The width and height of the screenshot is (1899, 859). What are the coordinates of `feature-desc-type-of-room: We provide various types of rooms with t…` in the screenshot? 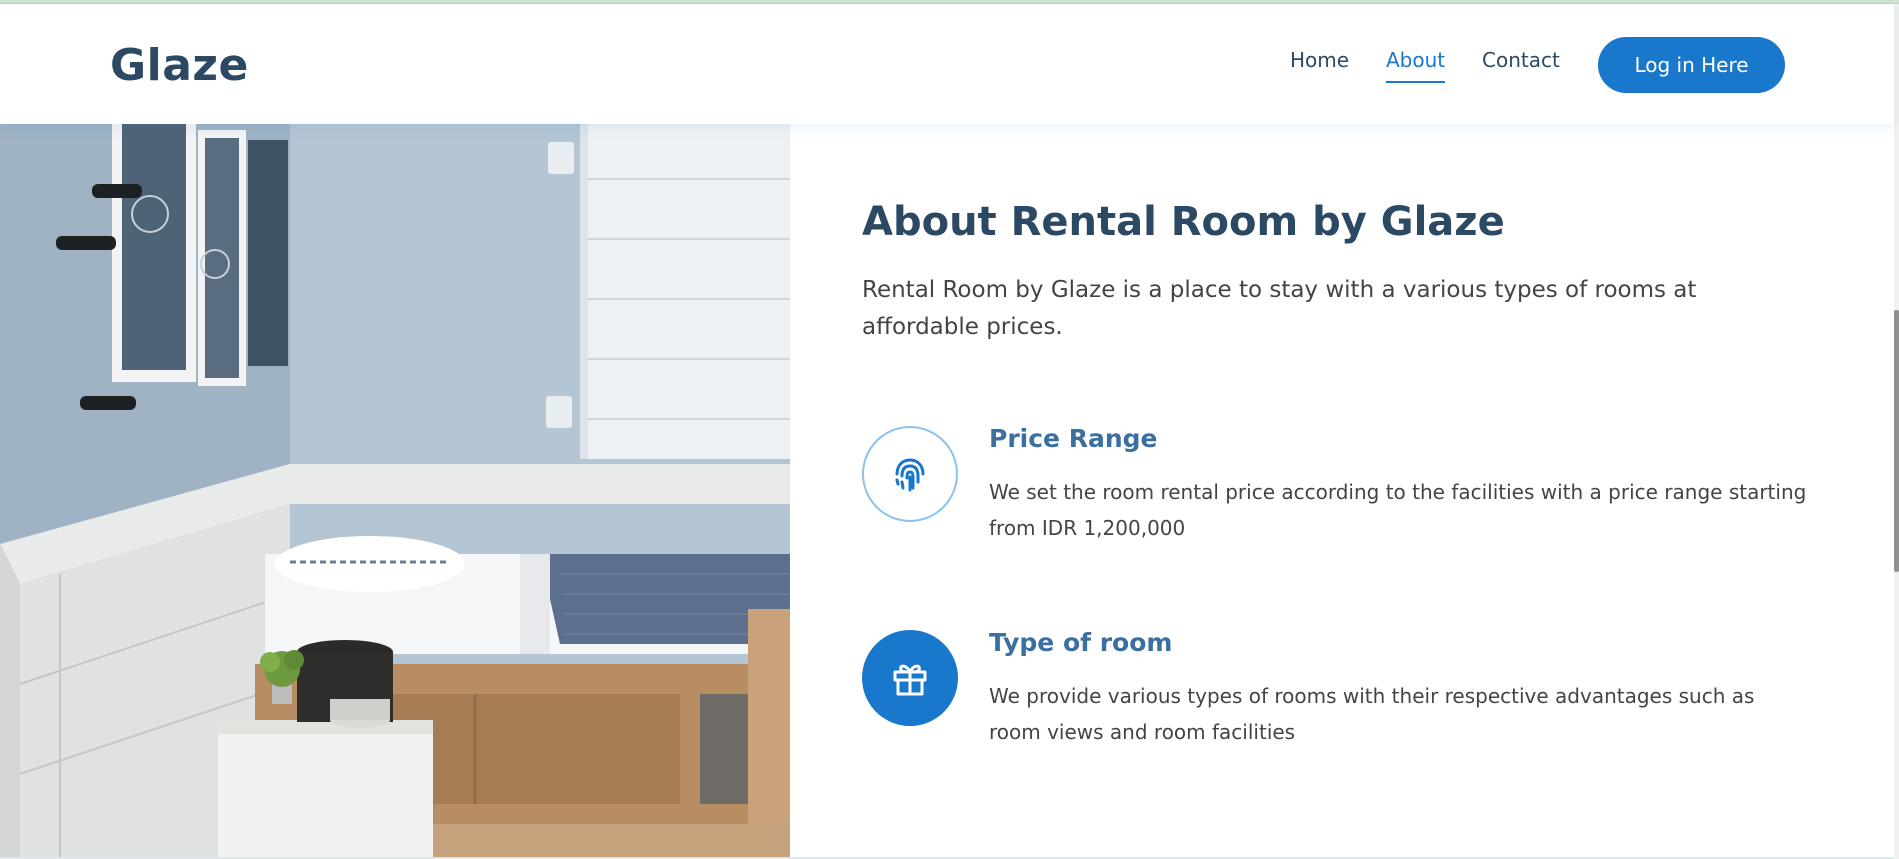 It's located at (1372, 714).